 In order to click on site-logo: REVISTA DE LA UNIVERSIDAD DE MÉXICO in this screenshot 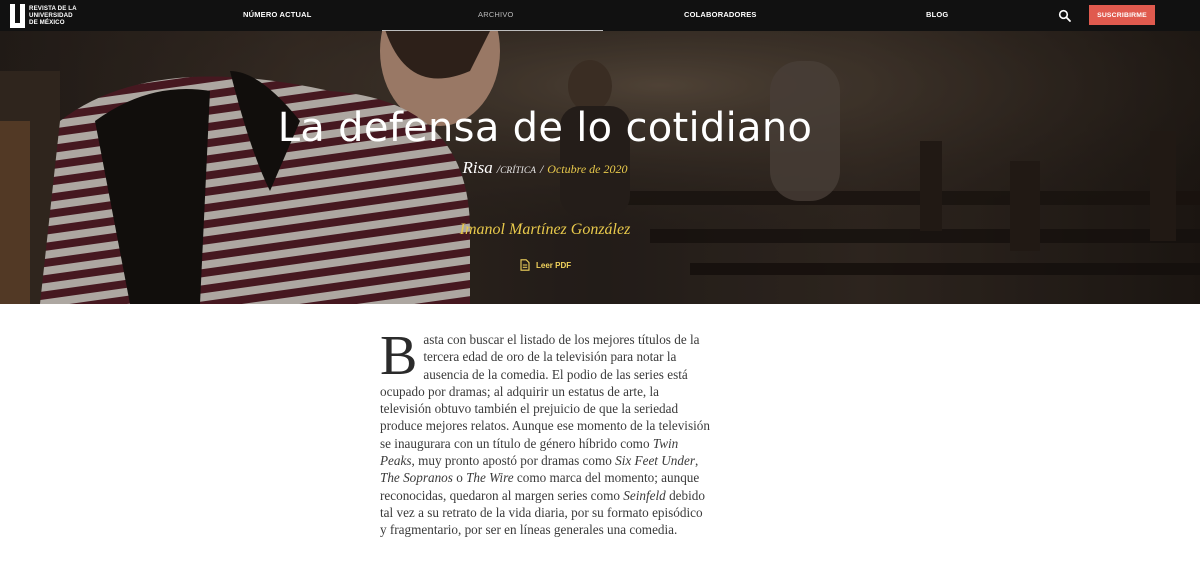, I will do `click(49, 15)`.